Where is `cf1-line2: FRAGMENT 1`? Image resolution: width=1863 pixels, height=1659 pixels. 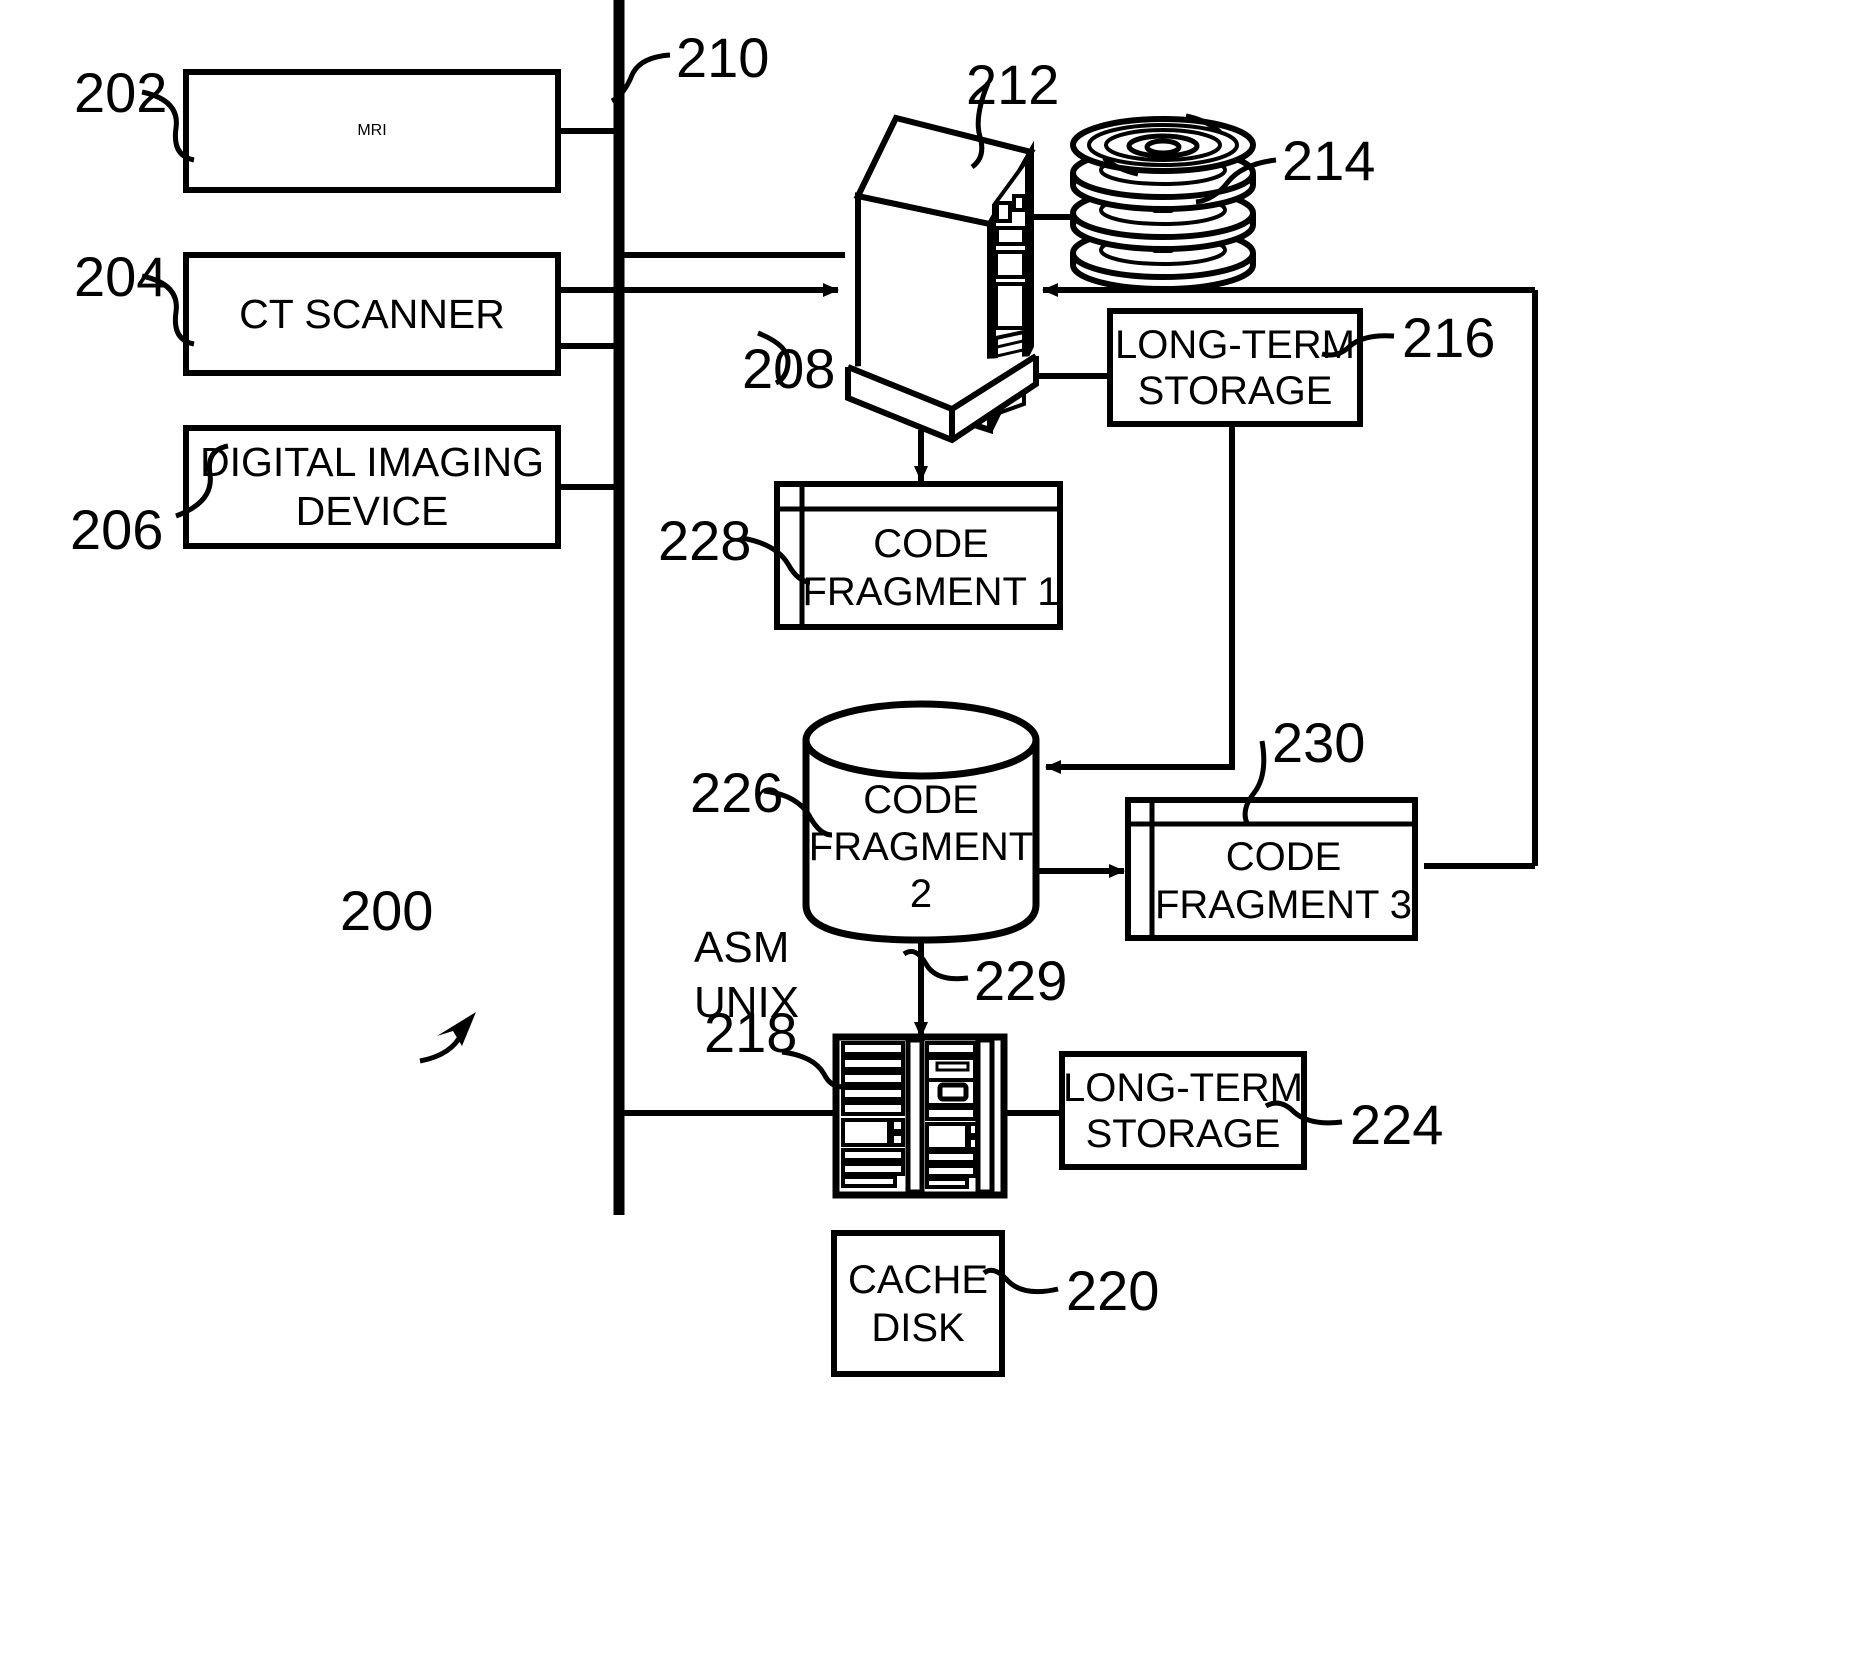 cf1-line2: FRAGMENT 1 is located at coordinates (931, 592).